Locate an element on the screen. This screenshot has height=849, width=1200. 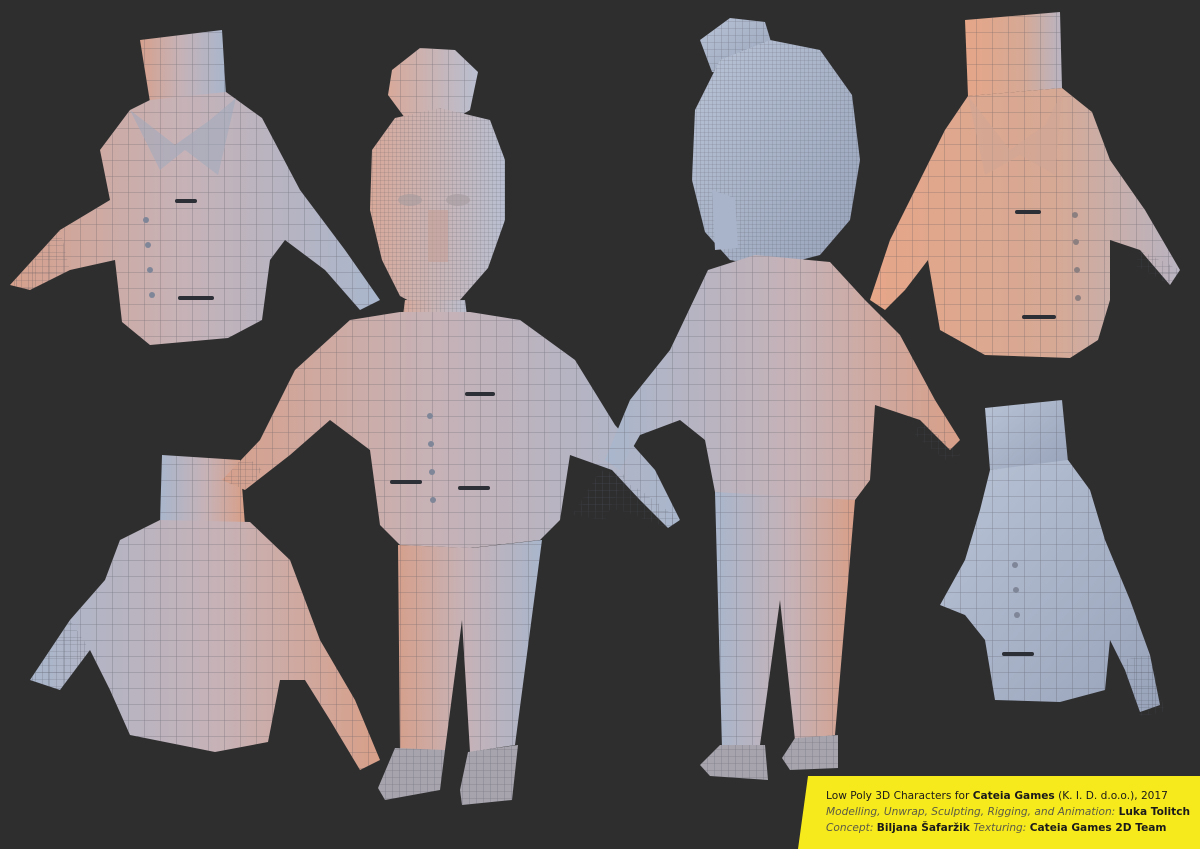
credits-studio-name: Cateia Games is located at coordinates (1013, 796).